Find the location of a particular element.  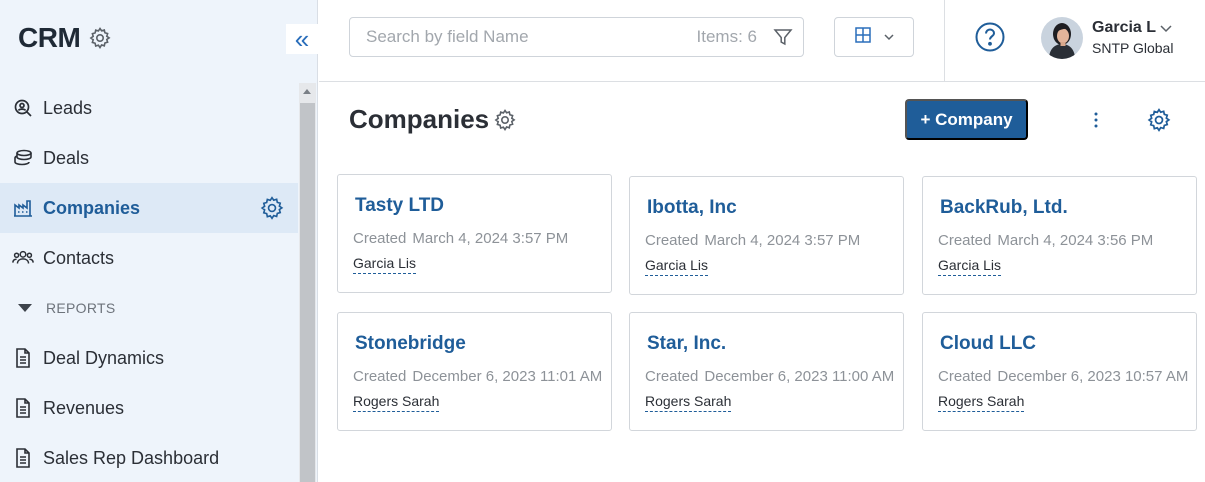

view-mode-button is located at coordinates (874, 37).